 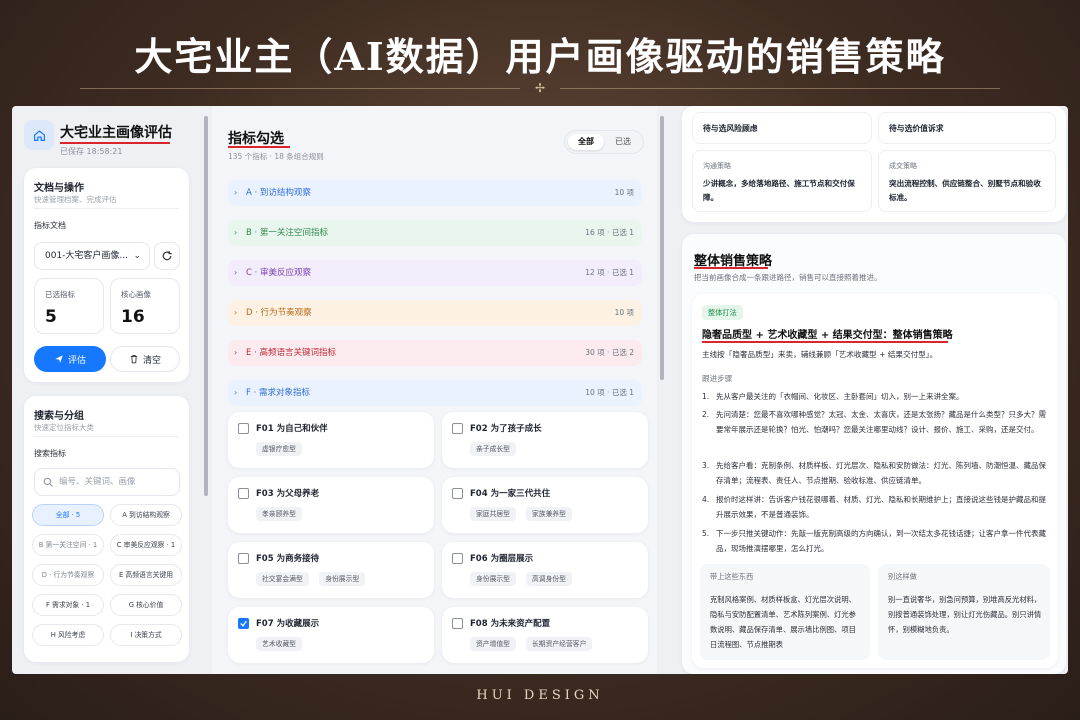 I want to click on deal-label: 成交策略, so click(x=903, y=166).